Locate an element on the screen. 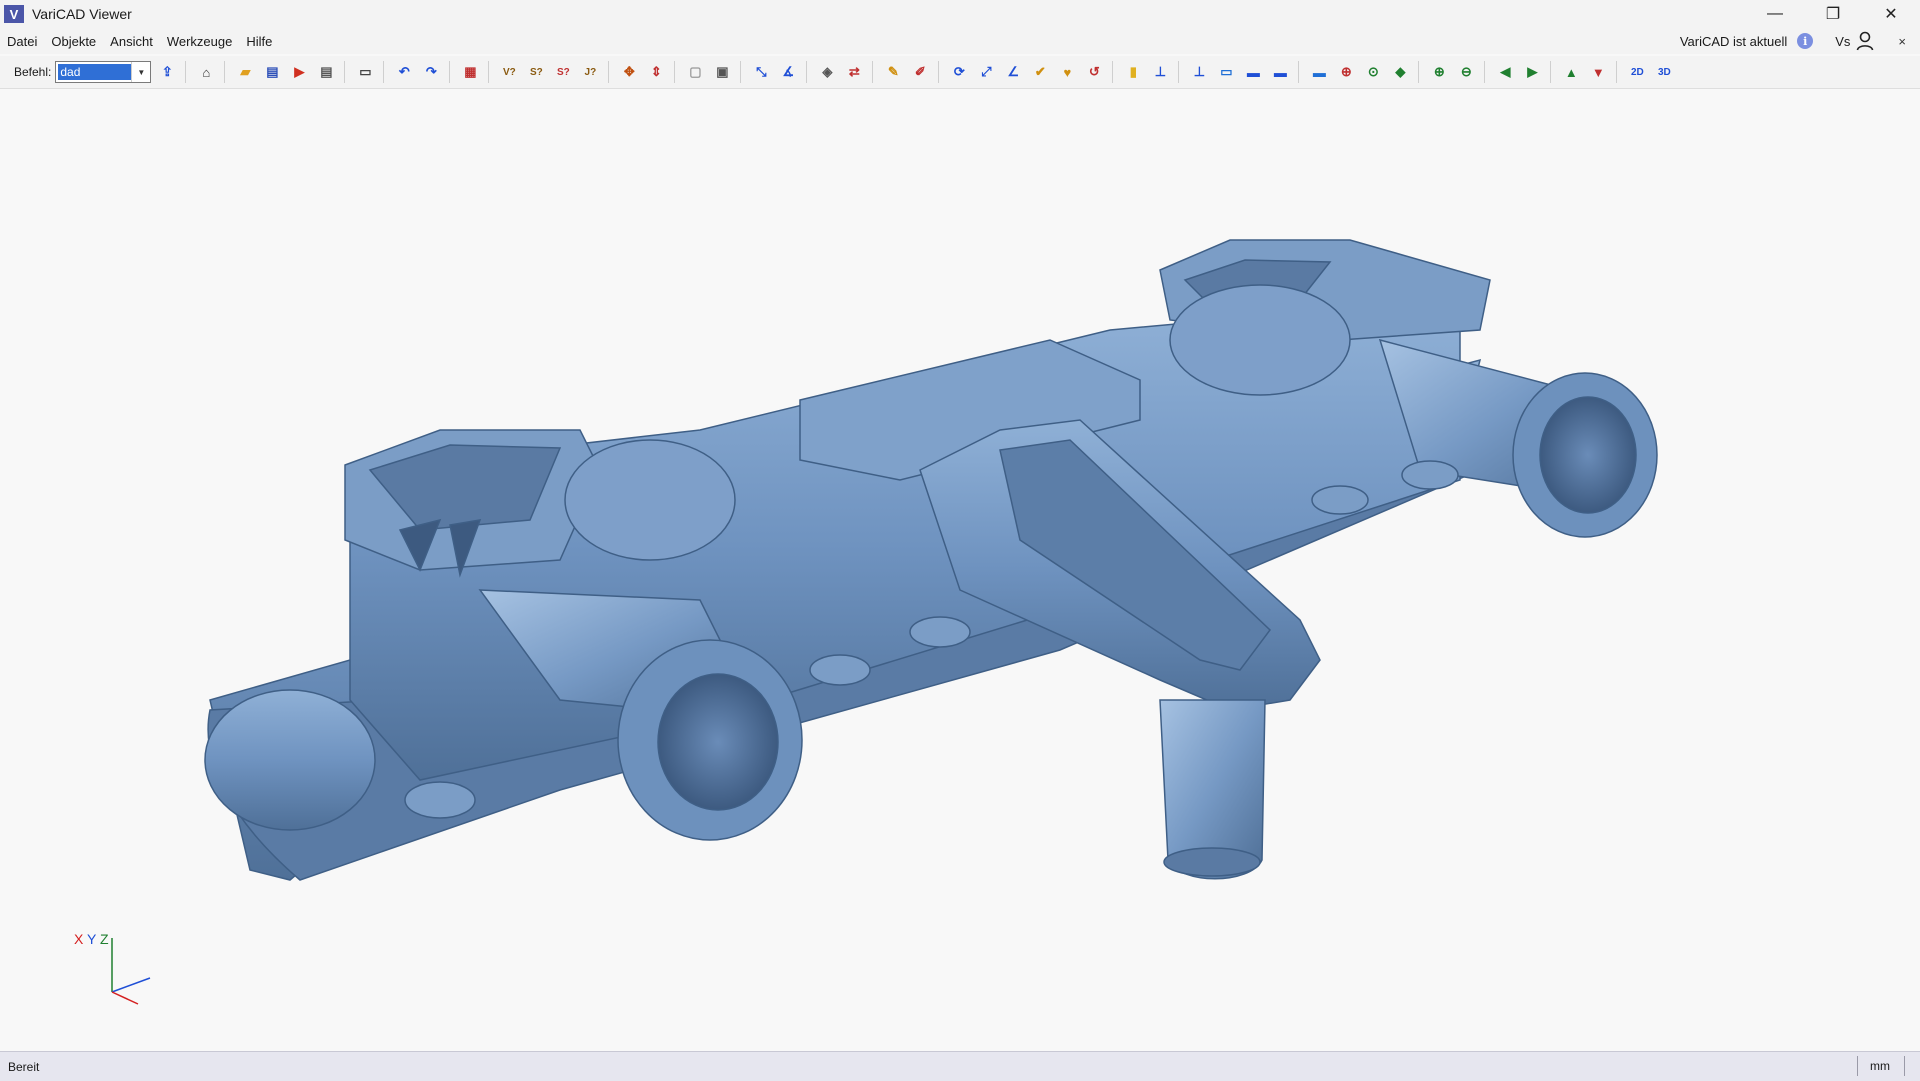 This screenshot has width=1920, height=1081. rotate-axis-icon: ⤢ is located at coordinates (986, 72).